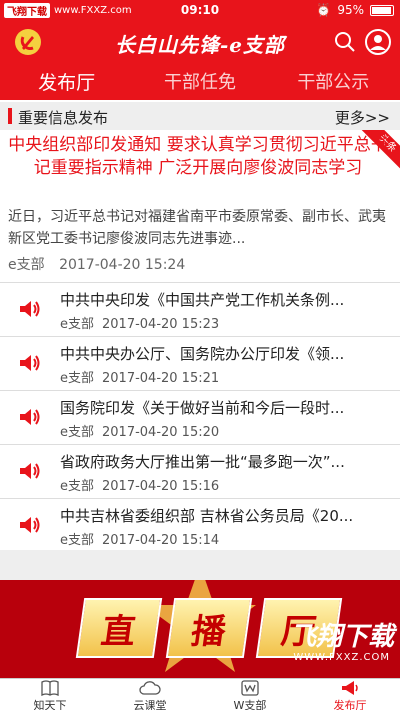 This screenshot has width=400, height=710. Describe the element at coordinates (250, 704) in the screenshot. I see `nav-label: W支部` at that location.